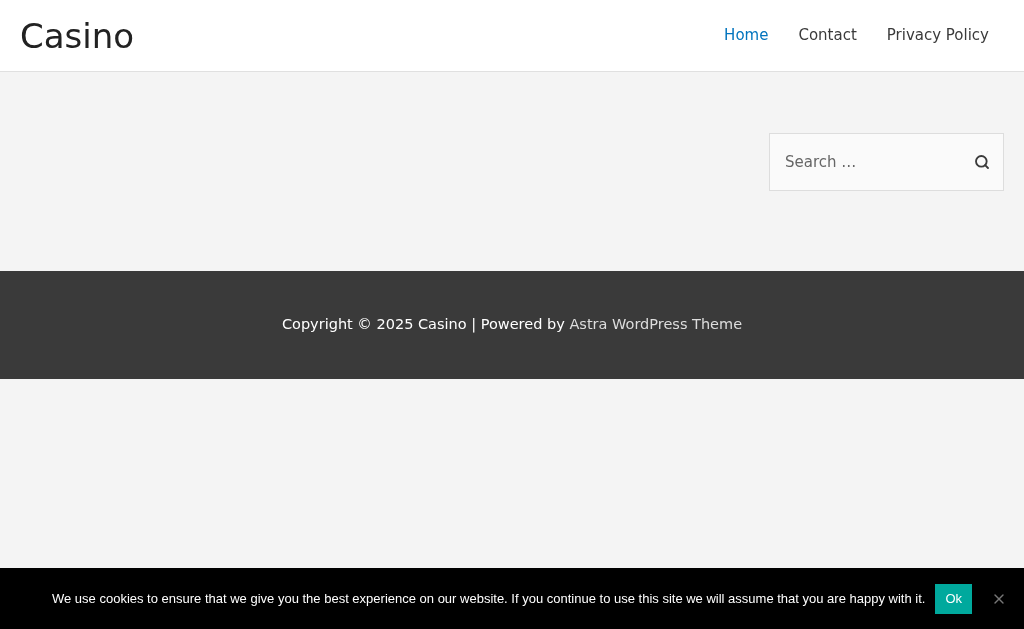  Describe the element at coordinates (982, 162) in the screenshot. I see `search-icon` at that location.